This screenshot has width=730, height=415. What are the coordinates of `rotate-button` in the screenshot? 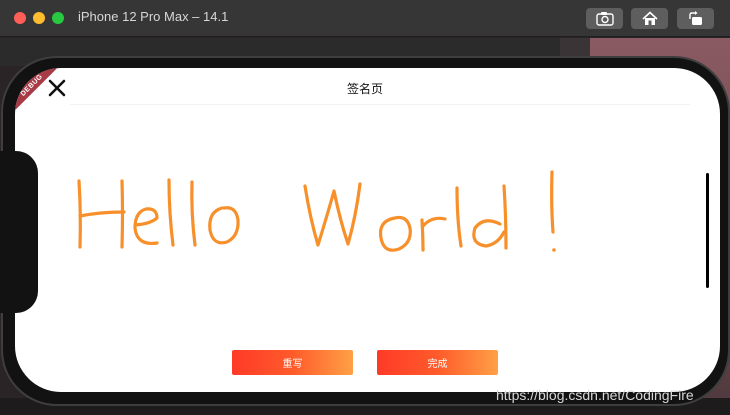 It's located at (695, 18).